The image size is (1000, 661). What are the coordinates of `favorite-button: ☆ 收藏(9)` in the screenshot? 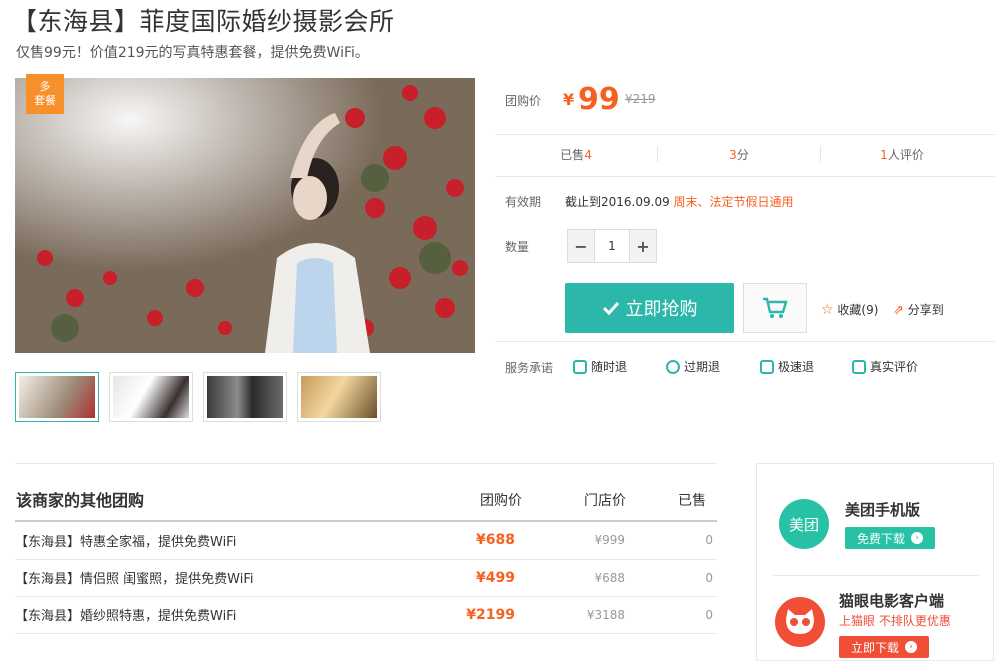 It's located at (849, 309).